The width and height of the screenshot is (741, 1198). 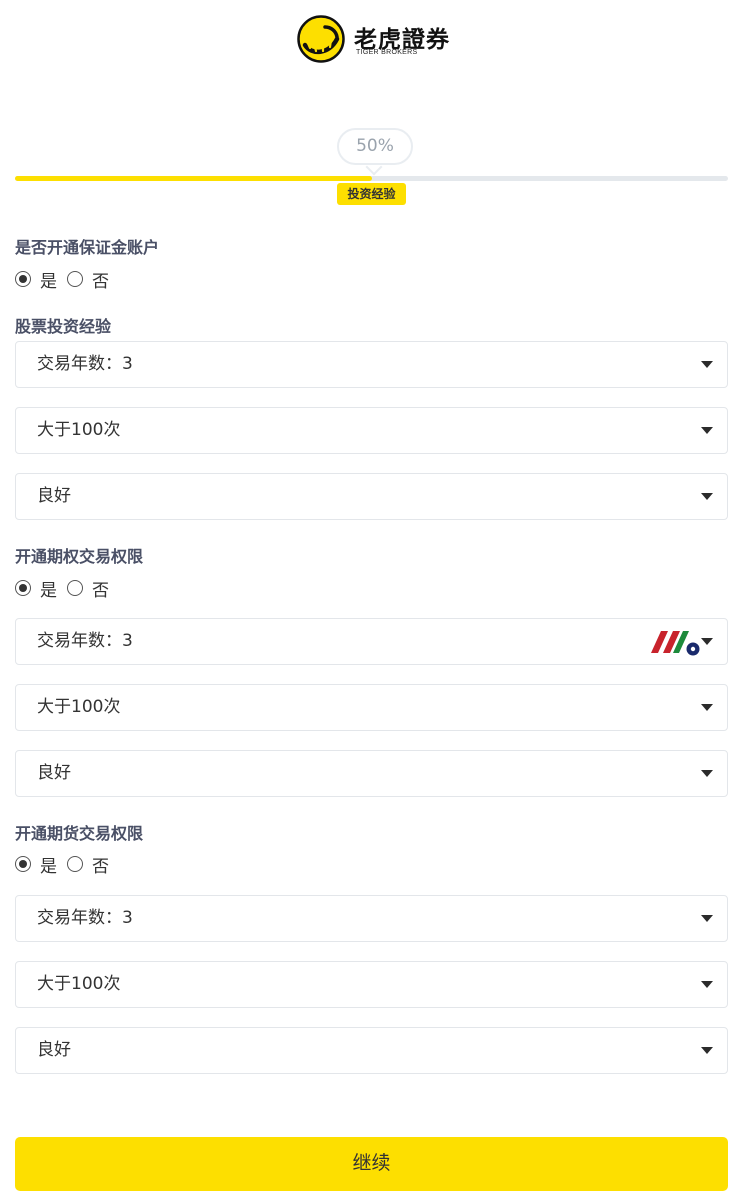 I want to click on watermark-logo-icon, so click(x=675, y=643).